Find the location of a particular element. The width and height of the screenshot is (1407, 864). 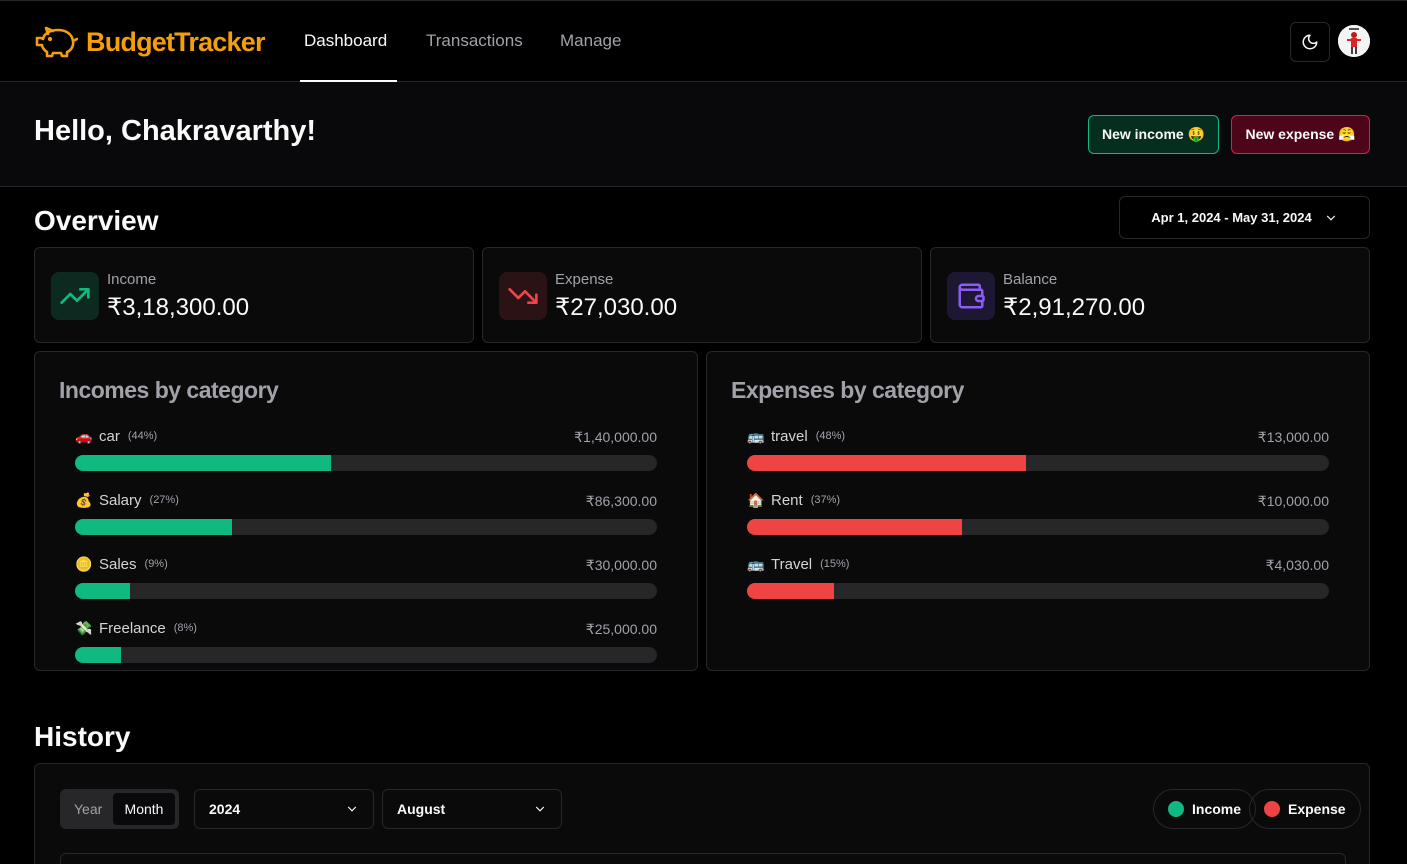

income-category-row: 💰 Salary (27%) ₹86,300.00 is located at coordinates (366, 516).